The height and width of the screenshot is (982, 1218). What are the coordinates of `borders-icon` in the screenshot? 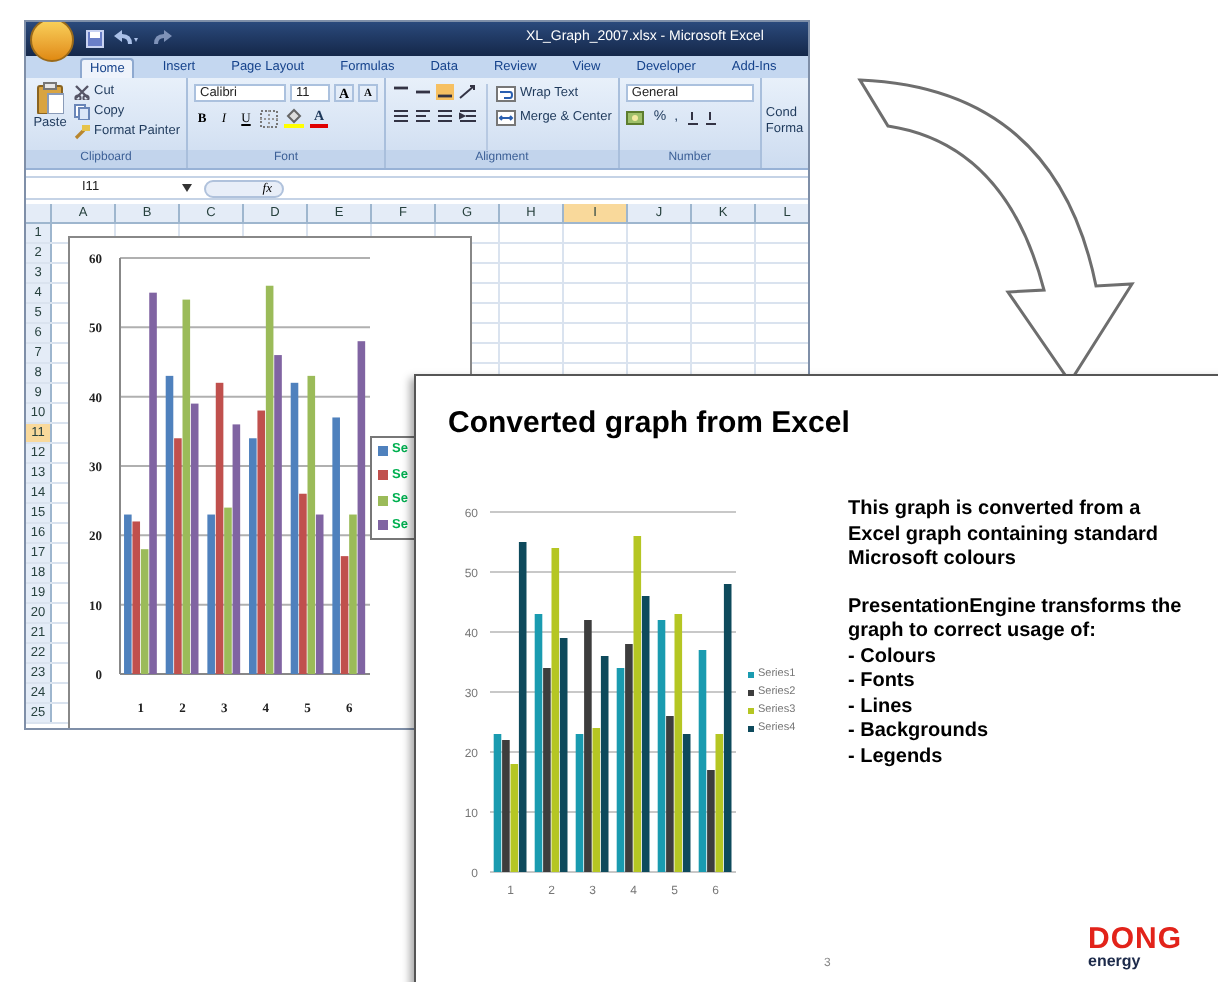 It's located at (269, 118).